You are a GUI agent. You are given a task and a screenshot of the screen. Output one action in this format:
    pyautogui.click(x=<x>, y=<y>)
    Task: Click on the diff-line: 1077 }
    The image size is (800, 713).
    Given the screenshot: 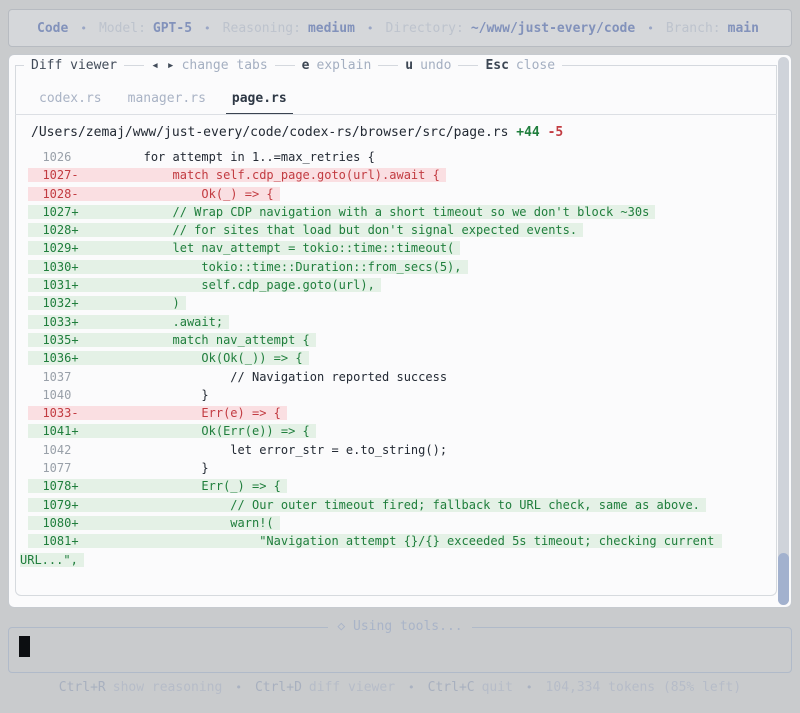 What is the action you would take?
    pyautogui.click(x=118, y=468)
    